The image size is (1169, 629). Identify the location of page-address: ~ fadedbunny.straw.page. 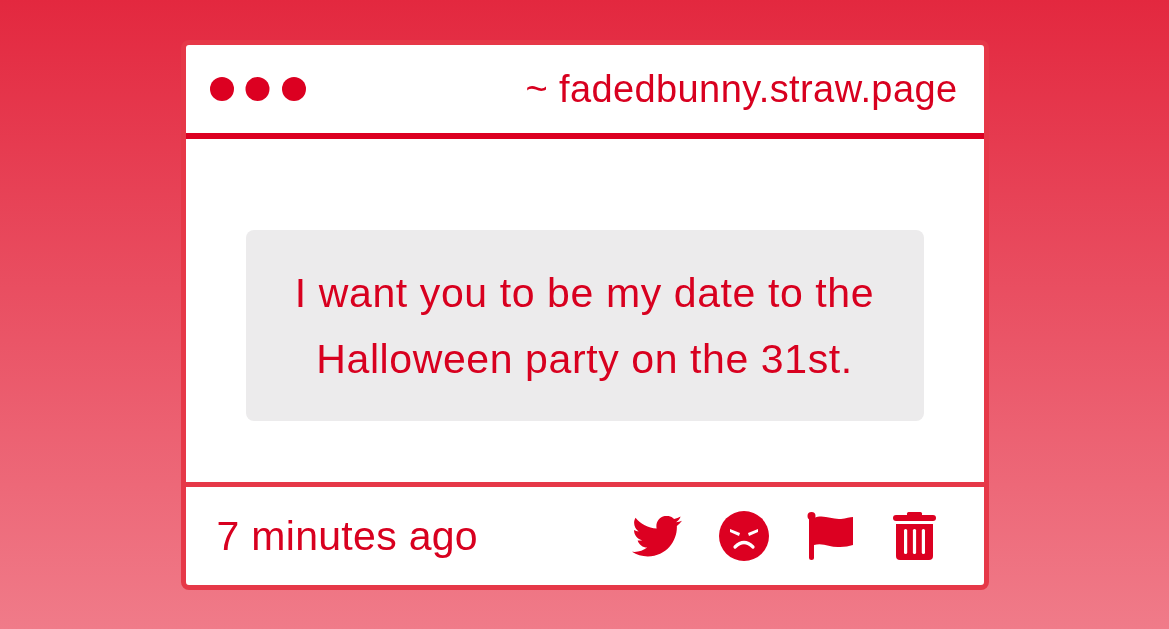
(741, 89).